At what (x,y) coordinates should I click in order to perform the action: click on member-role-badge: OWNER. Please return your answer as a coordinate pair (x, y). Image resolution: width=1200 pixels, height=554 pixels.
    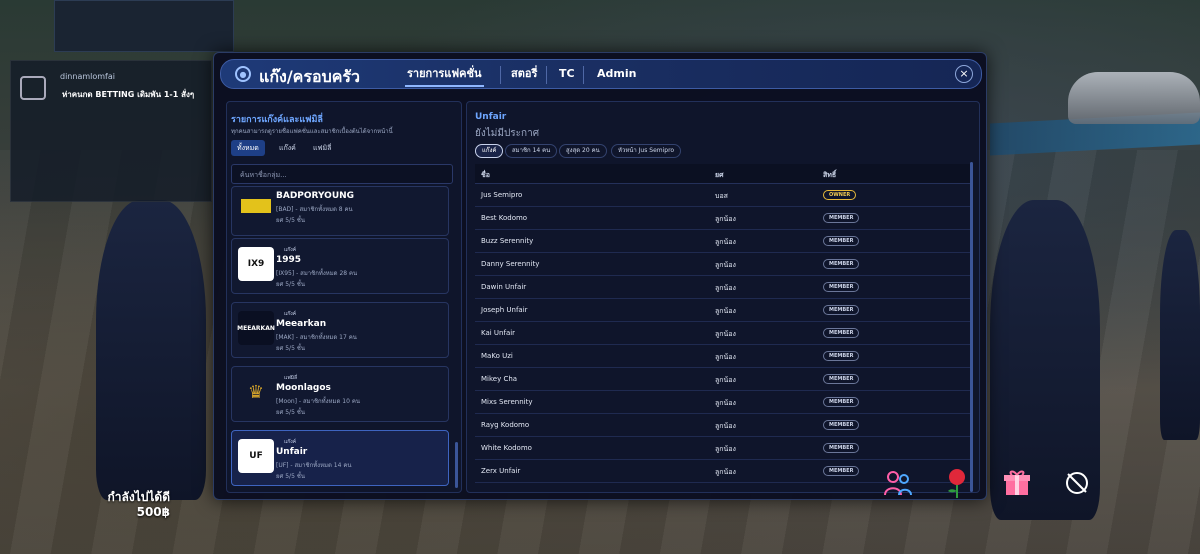
    Looking at the image, I should click on (840, 195).